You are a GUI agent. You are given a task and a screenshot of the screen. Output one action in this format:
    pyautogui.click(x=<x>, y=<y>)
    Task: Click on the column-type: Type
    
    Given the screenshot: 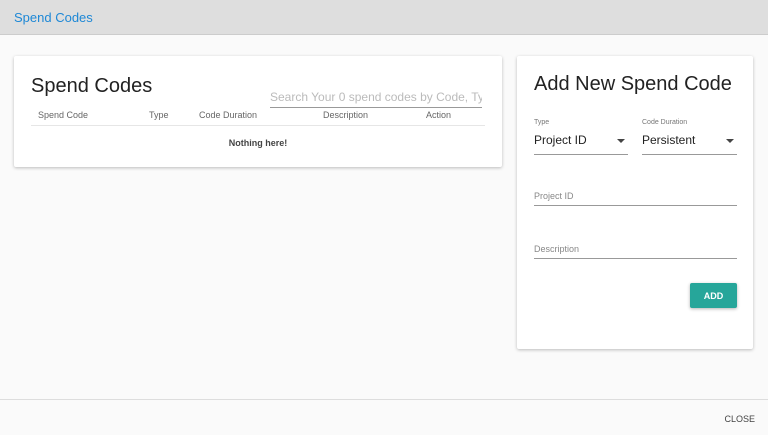 What is the action you would take?
    pyautogui.click(x=159, y=115)
    